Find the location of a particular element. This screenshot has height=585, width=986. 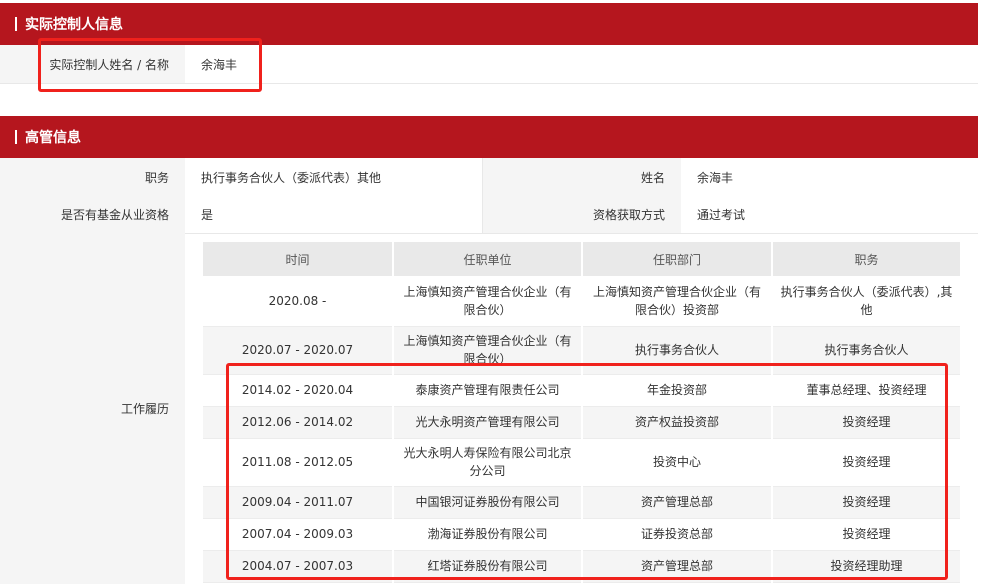

controller-name-row: 实际控制人姓名 / 名称 余海丰 is located at coordinates (489, 64).